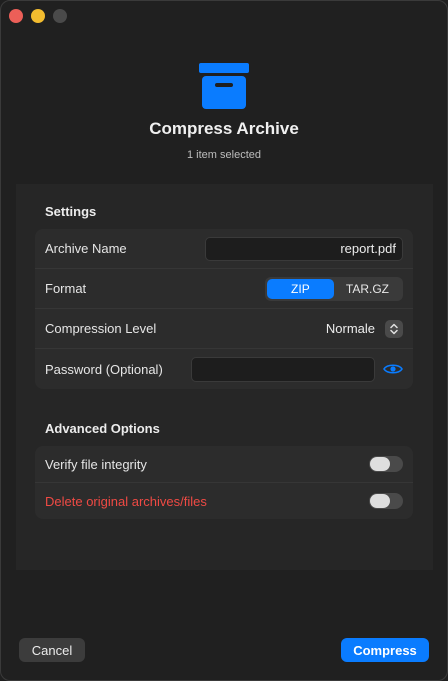 The width and height of the screenshot is (448, 681). Describe the element at coordinates (126, 501) in the screenshot. I see `delete-original-label: Delete original archives/files` at that location.